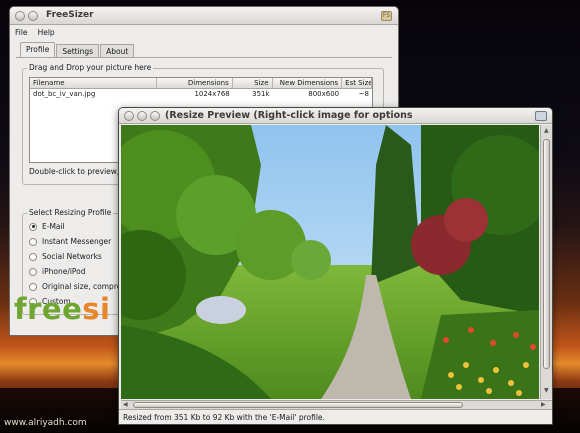  What do you see at coordinates (53, 226) in the screenshot?
I see `profile-label: E-Mail` at bounding box center [53, 226].